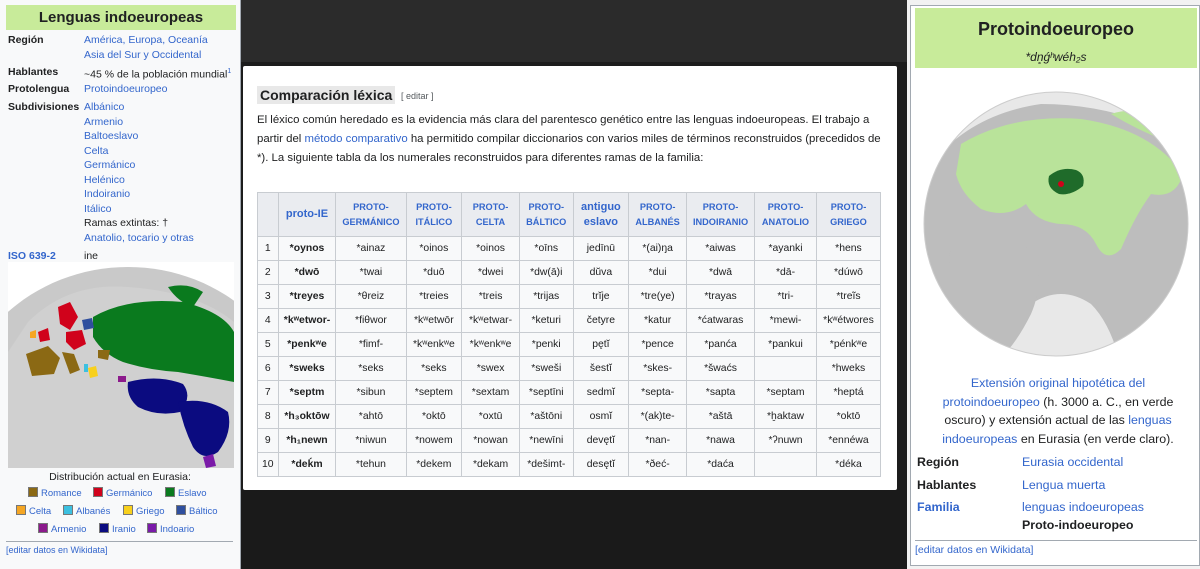 This screenshot has width=1200, height=569. I want to click on table-cell: *mewi-, so click(785, 320).